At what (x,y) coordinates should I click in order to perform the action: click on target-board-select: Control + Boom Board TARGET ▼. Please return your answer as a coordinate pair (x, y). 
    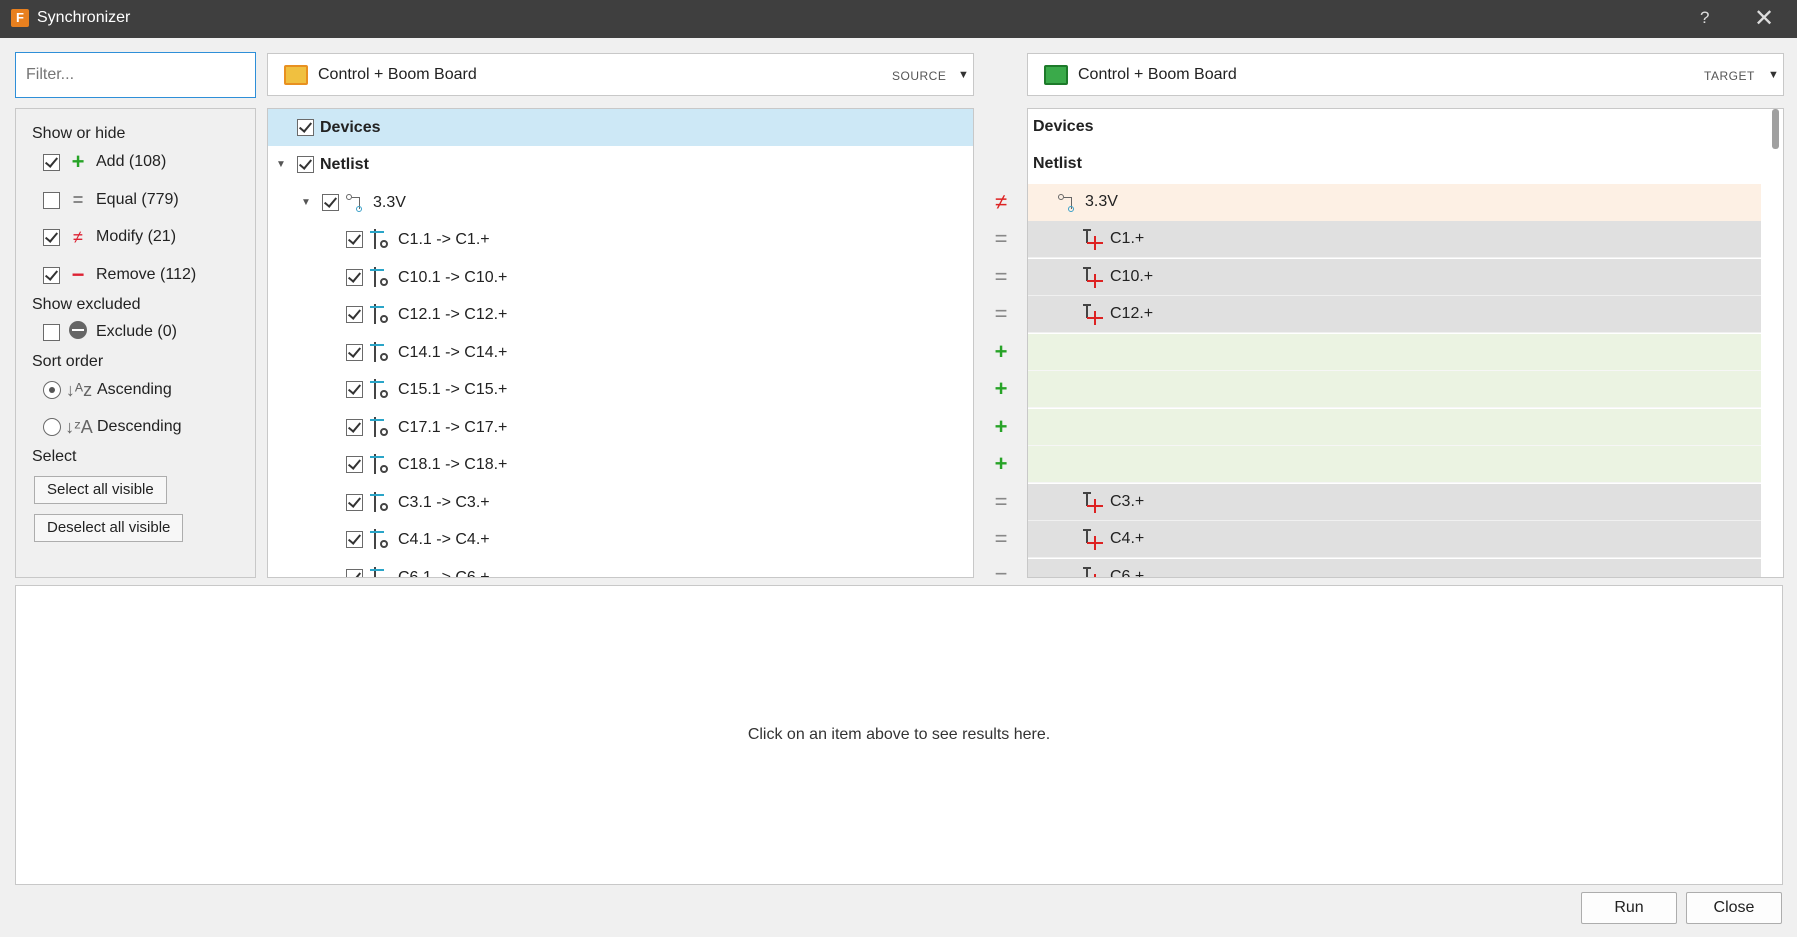
    Looking at the image, I should click on (1405, 74).